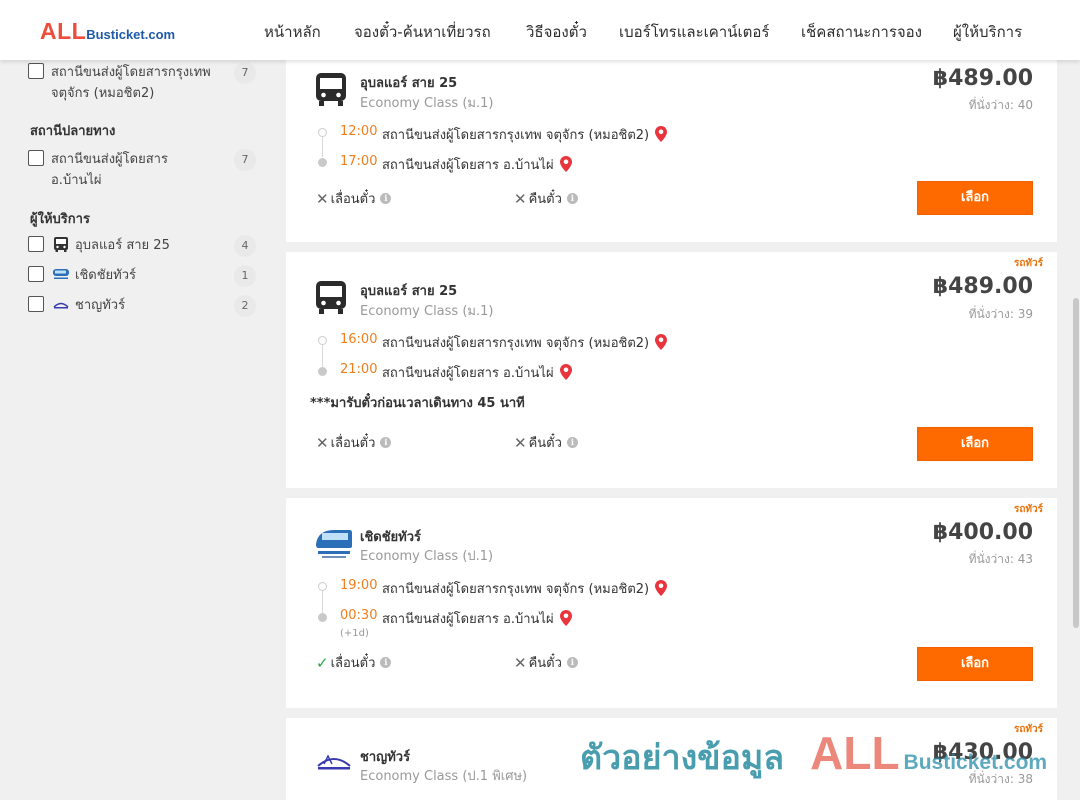  I want to click on nav-operators: ผู้ให้บริการ, so click(987, 32).